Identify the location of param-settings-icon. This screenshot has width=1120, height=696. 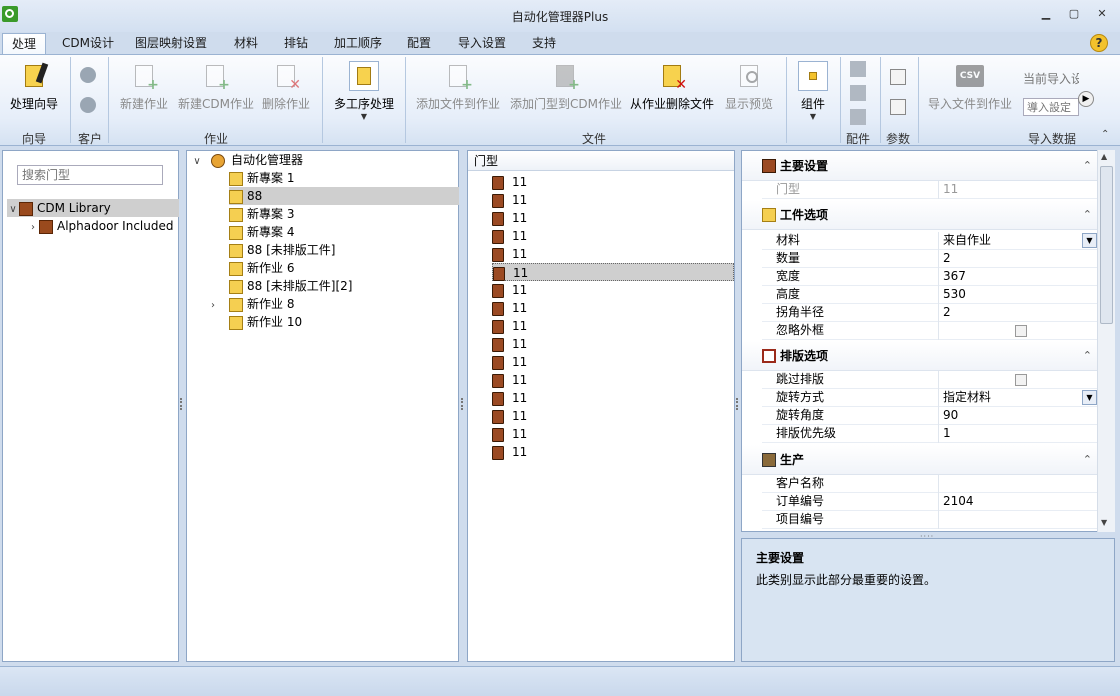
(898, 107).